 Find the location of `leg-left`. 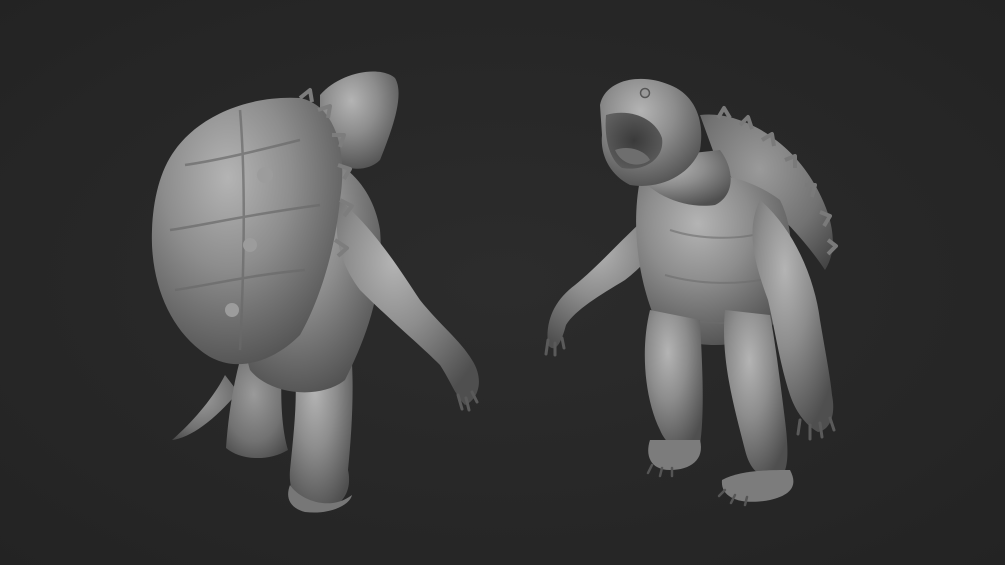

leg-left is located at coordinates (673, 381).